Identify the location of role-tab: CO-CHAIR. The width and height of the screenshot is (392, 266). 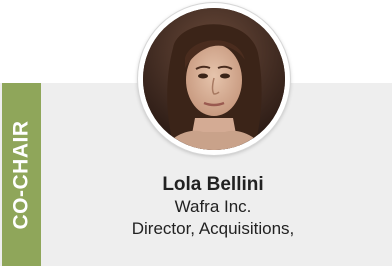
(21, 174).